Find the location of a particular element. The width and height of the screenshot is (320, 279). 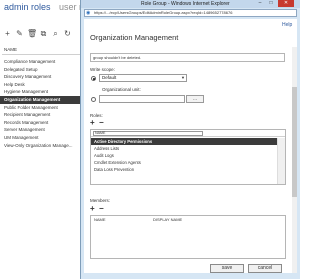

copy-icon: ⧉ is located at coordinates (43, 33).